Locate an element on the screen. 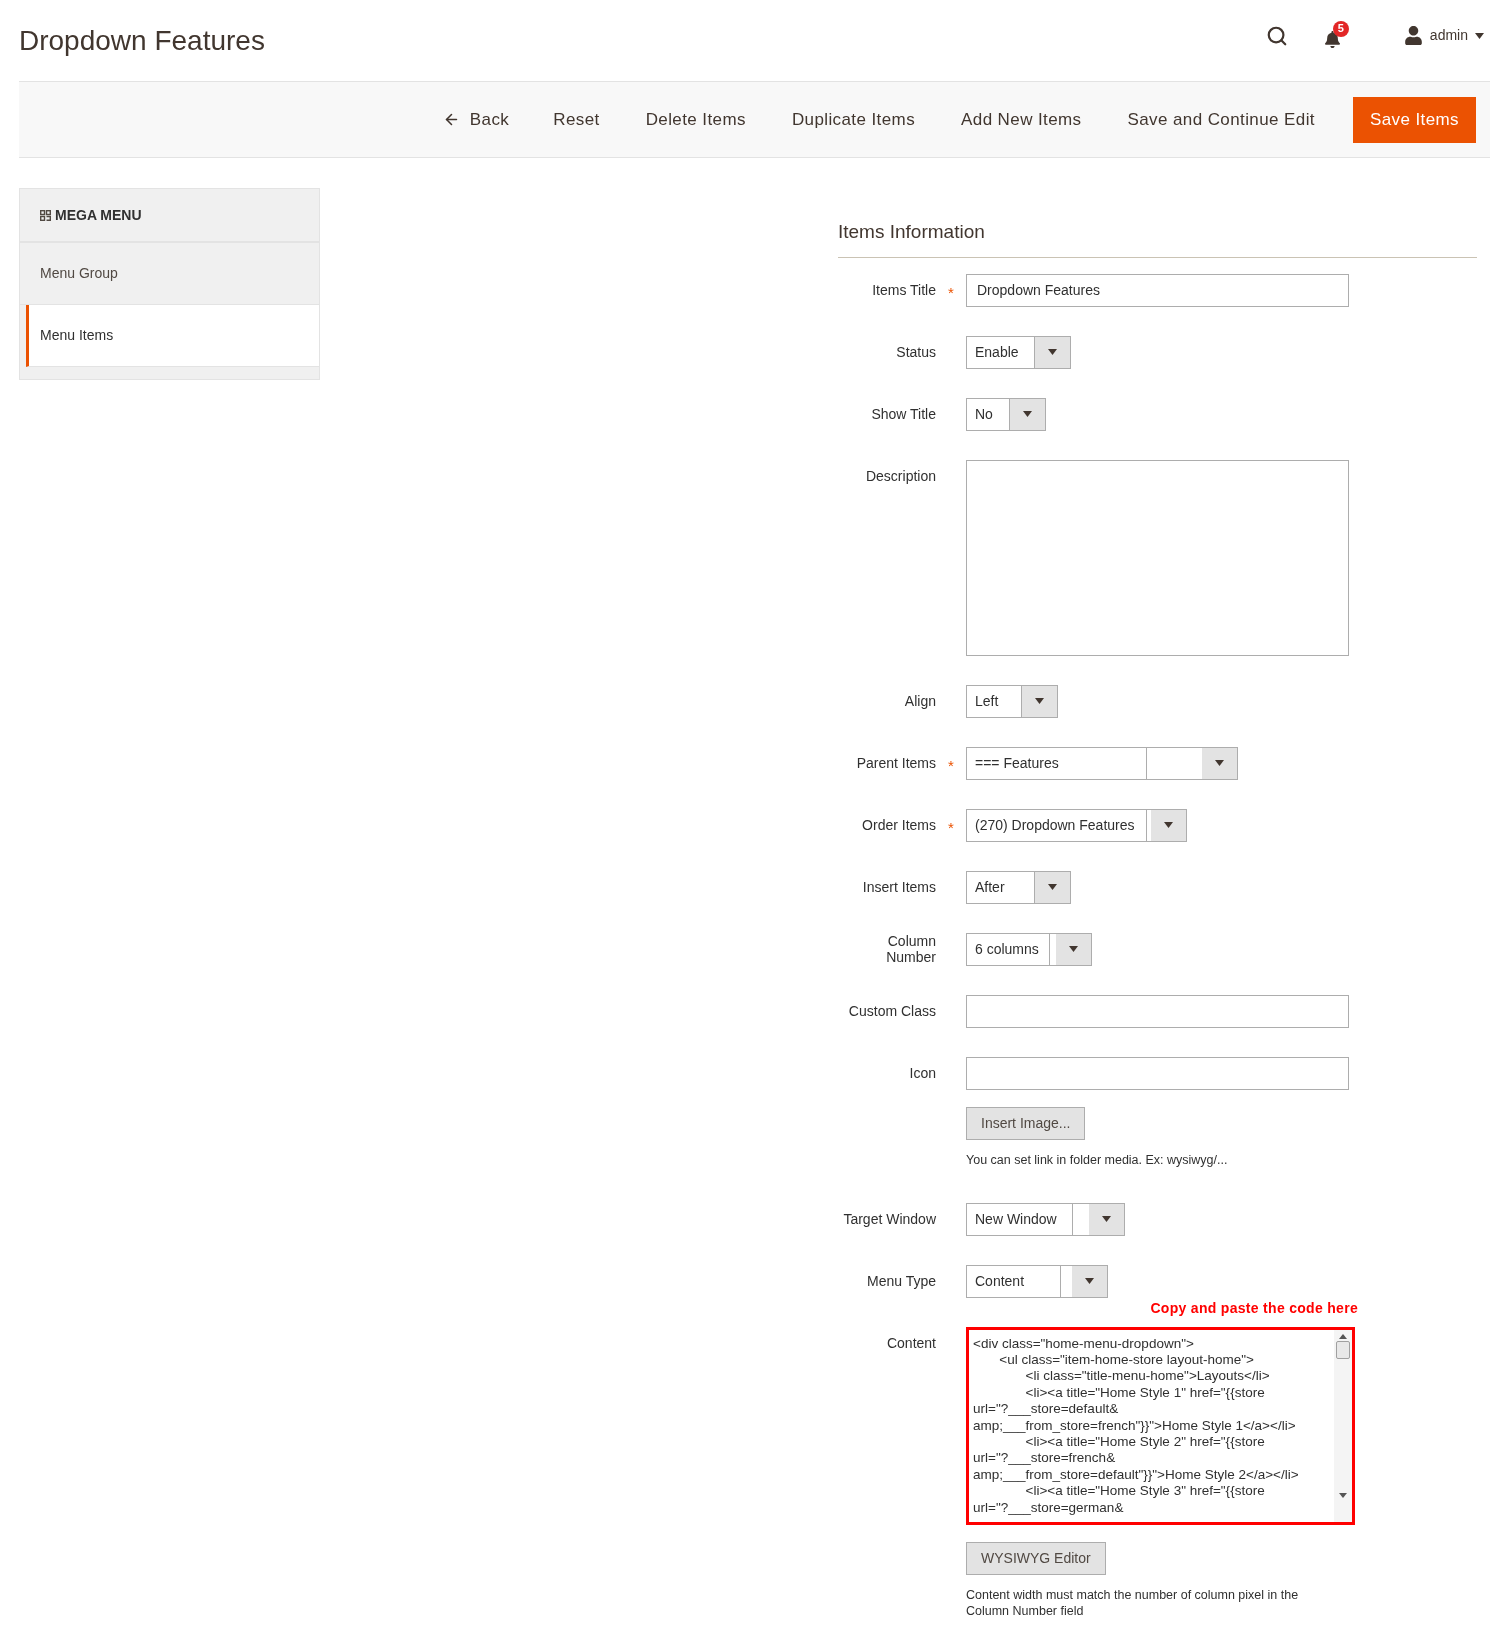 The image size is (1509, 1648). notification-count: 5 is located at coordinates (1340, 28).